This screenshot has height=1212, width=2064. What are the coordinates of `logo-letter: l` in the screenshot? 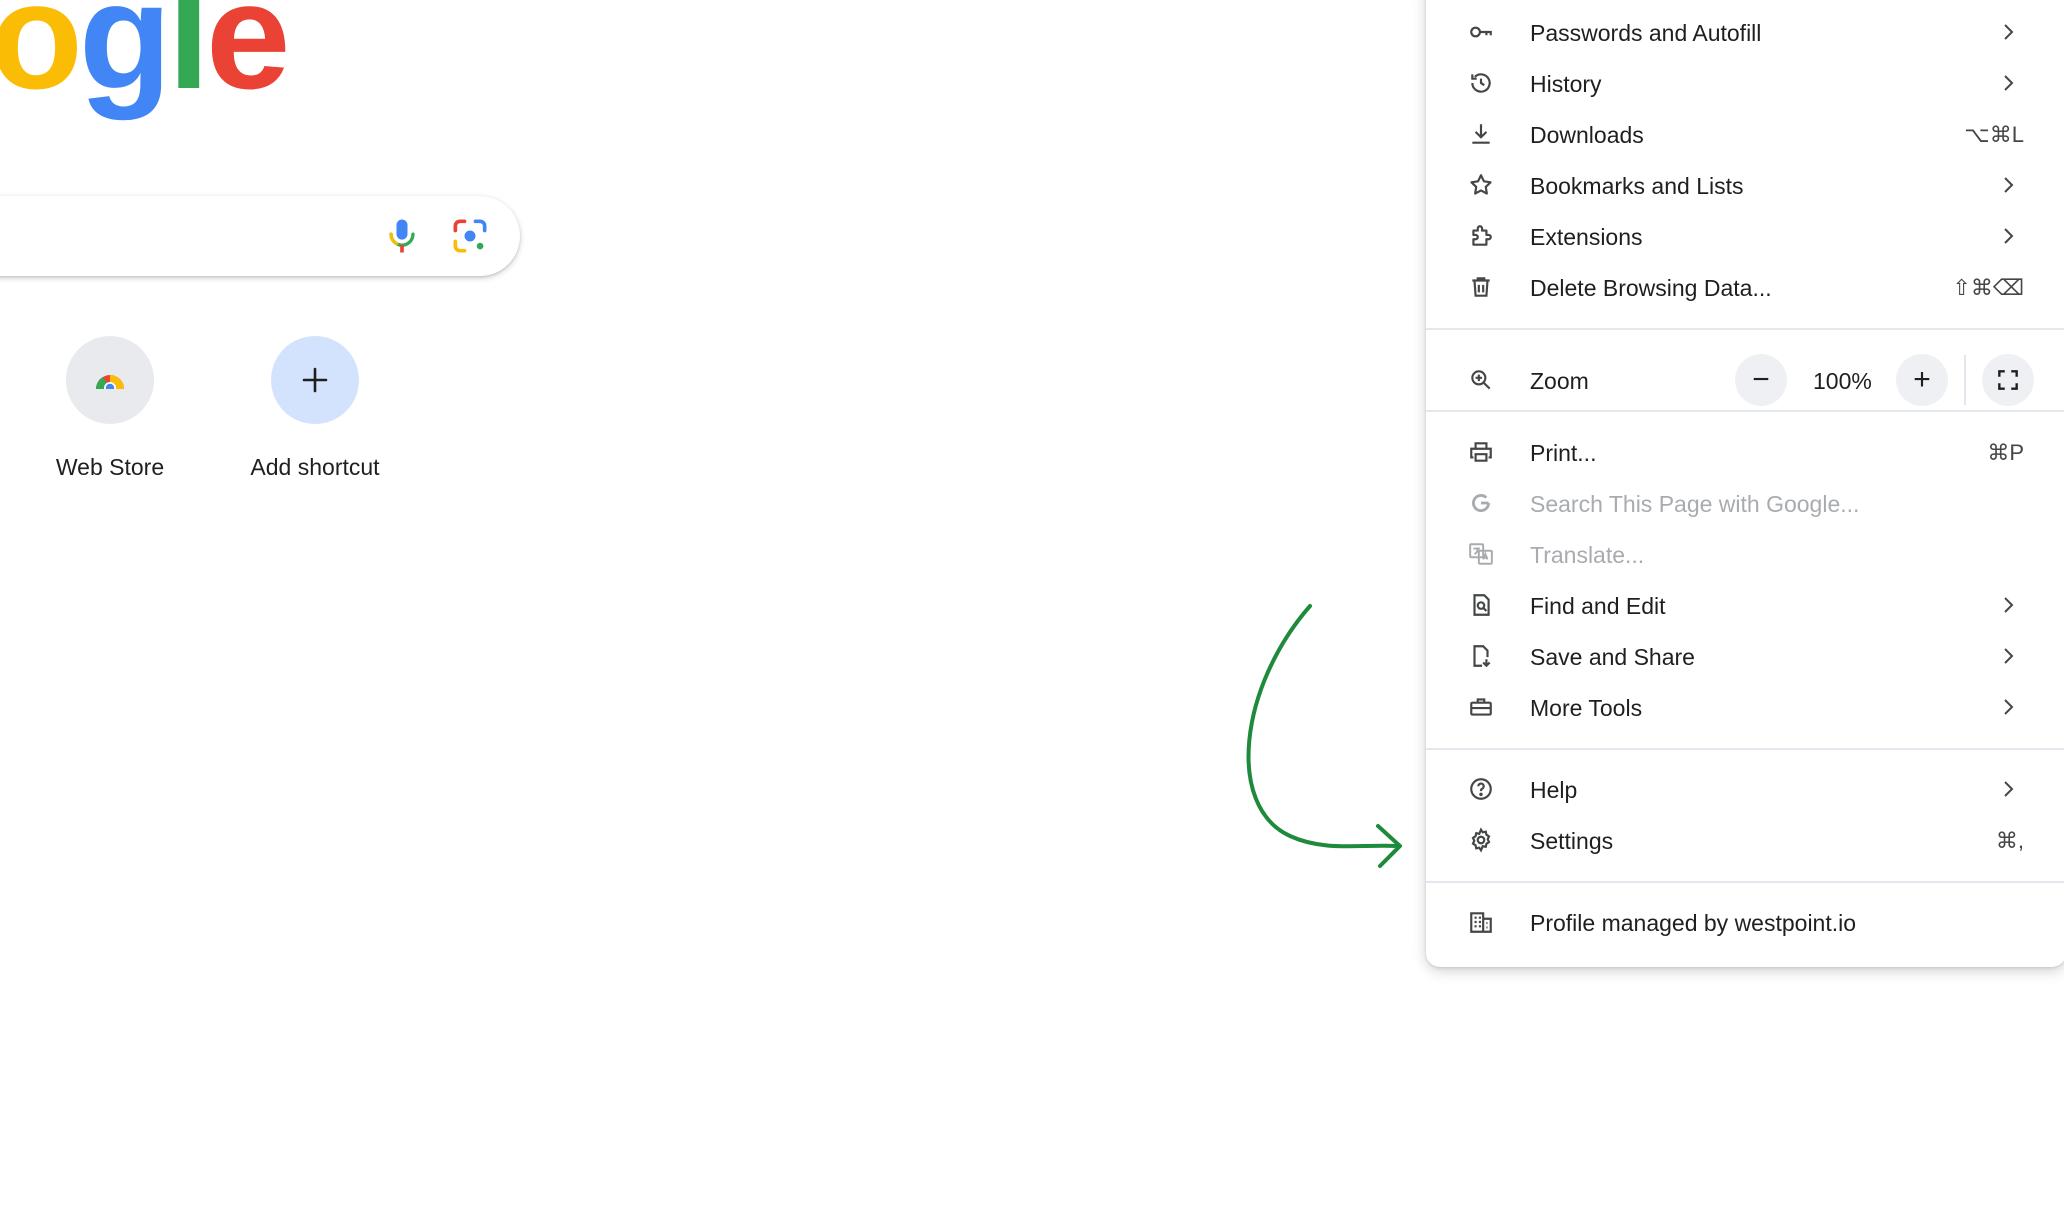 It's located at (188, 60).